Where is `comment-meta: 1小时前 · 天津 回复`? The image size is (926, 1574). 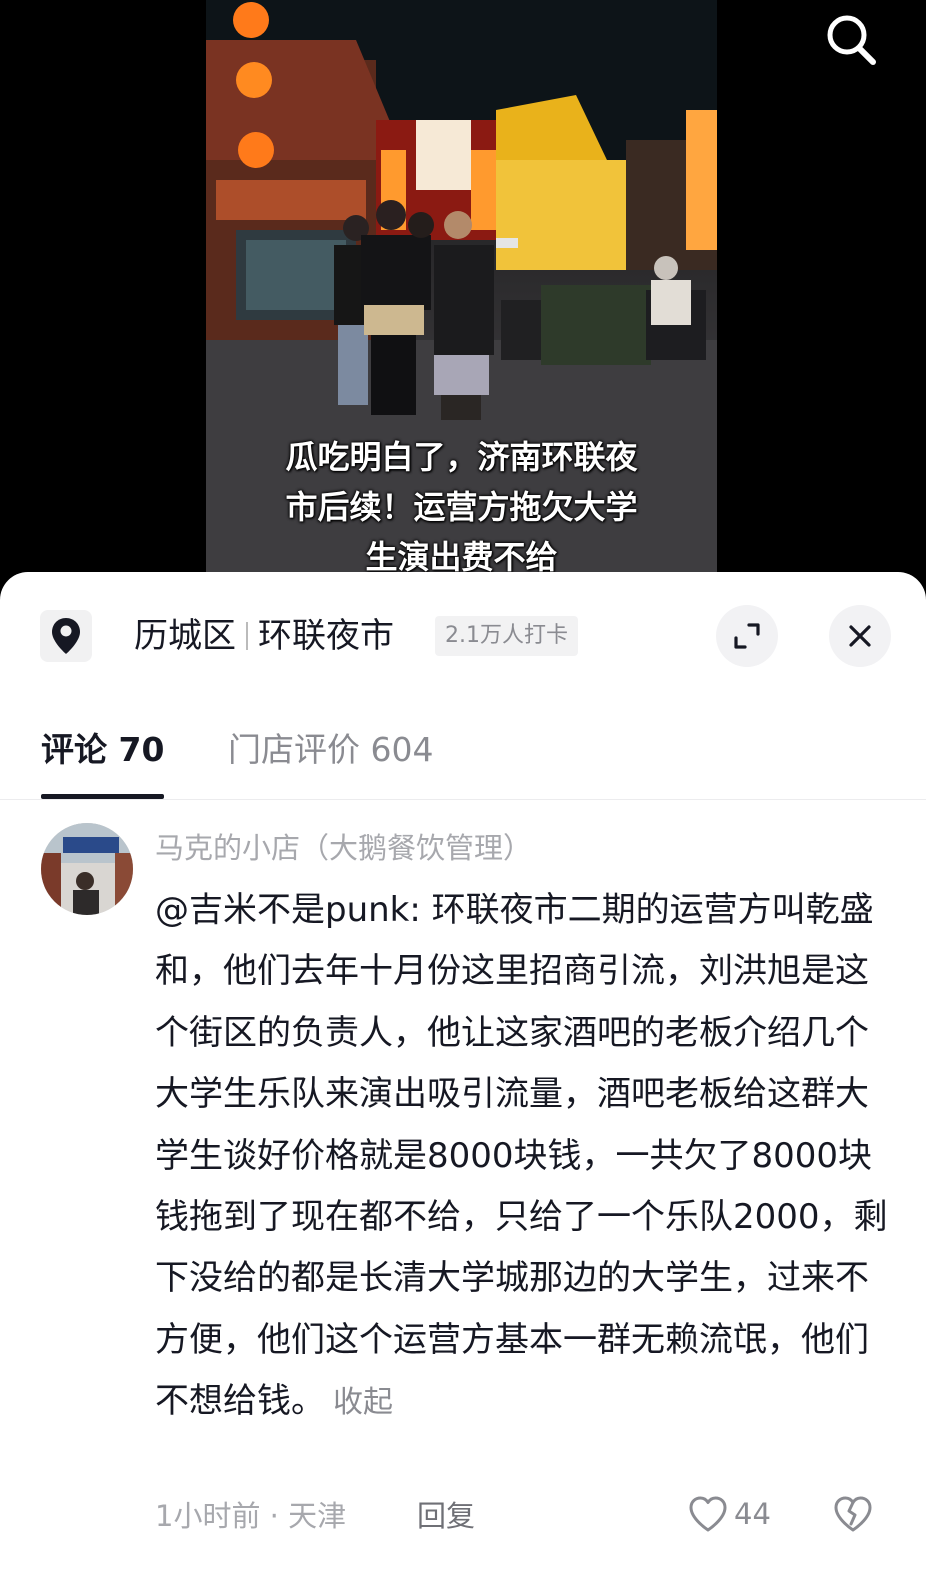 comment-meta: 1小时前 · 天津 回复 is located at coordinates (315, 1516).